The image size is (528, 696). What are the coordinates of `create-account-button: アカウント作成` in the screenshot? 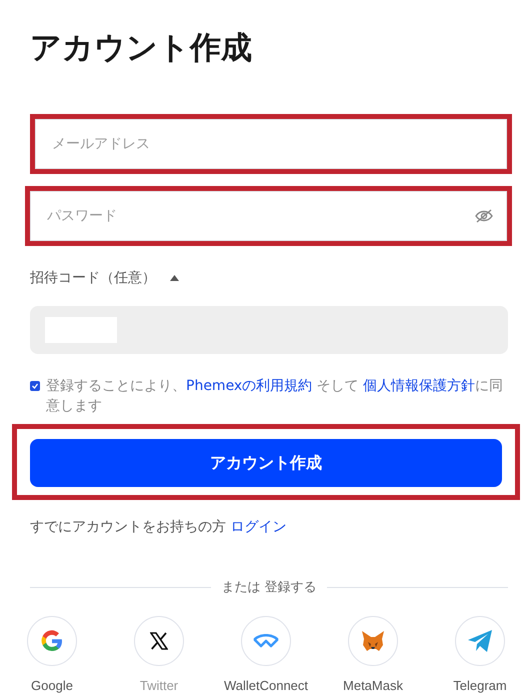 It's located at (266, 463).